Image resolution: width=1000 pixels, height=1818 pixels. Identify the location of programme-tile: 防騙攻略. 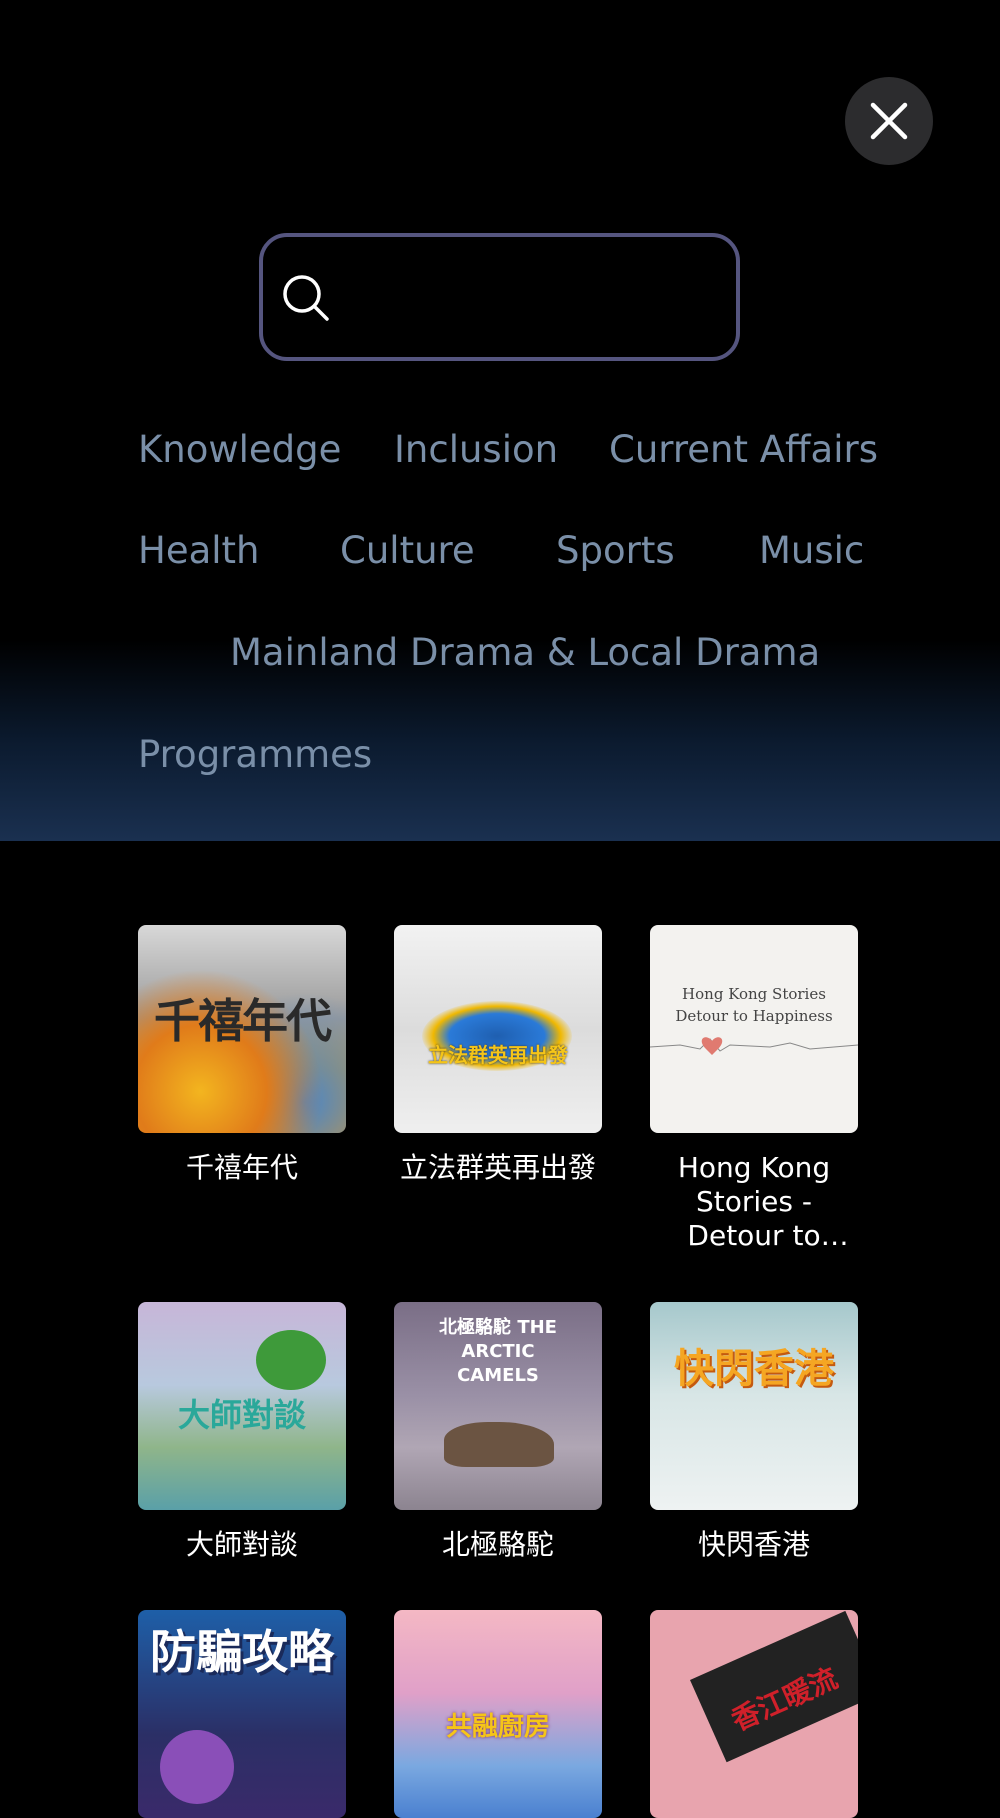
(242, 1714).